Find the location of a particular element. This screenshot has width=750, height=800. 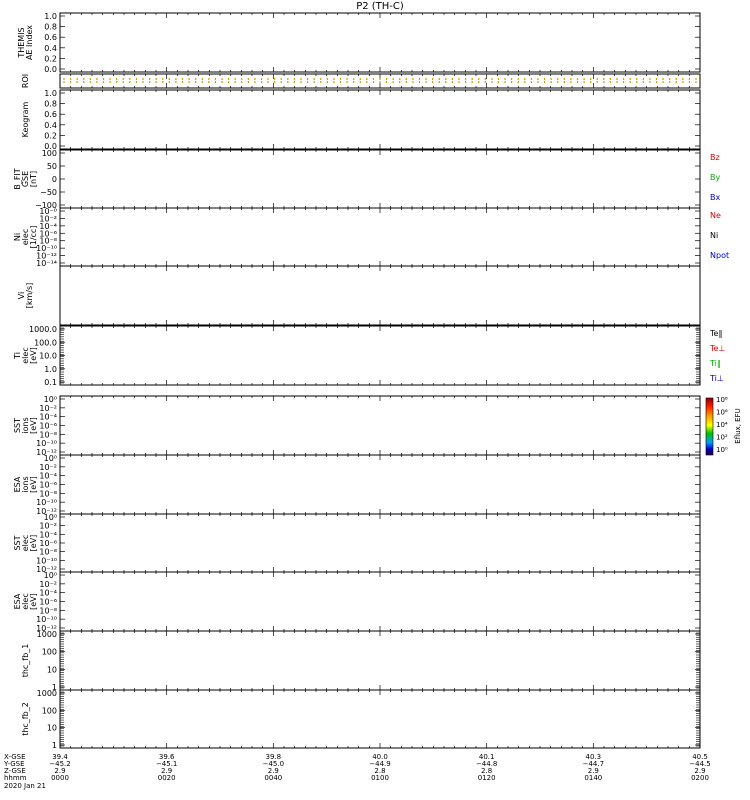

ephem-value: 0020 is located at coordinates (167, 778).